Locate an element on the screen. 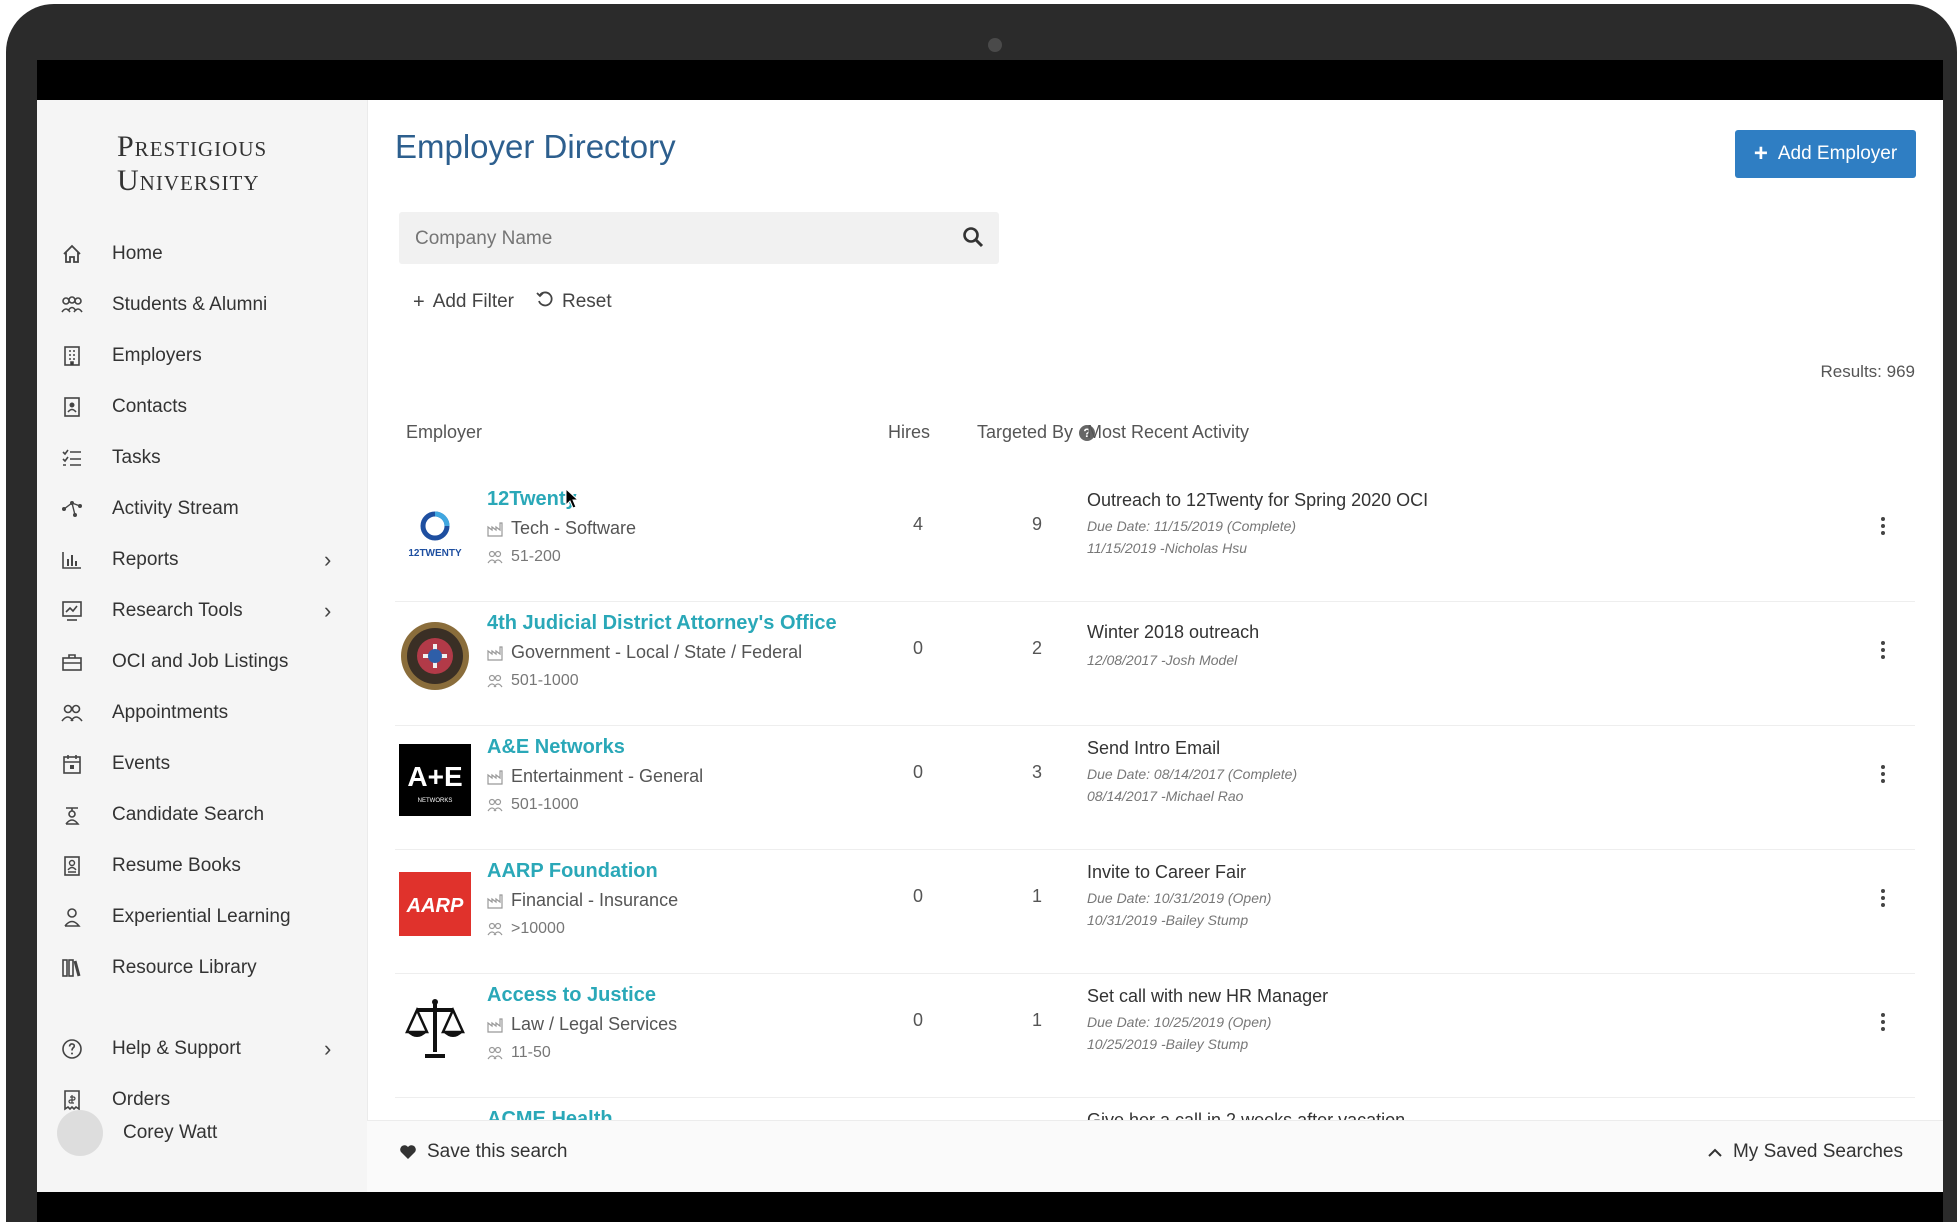 This screenshot has width=1957, height=1222. activity-meta-2: 11/15/2019 -Nicholas Hsu is located at coordinates (1167, 548).